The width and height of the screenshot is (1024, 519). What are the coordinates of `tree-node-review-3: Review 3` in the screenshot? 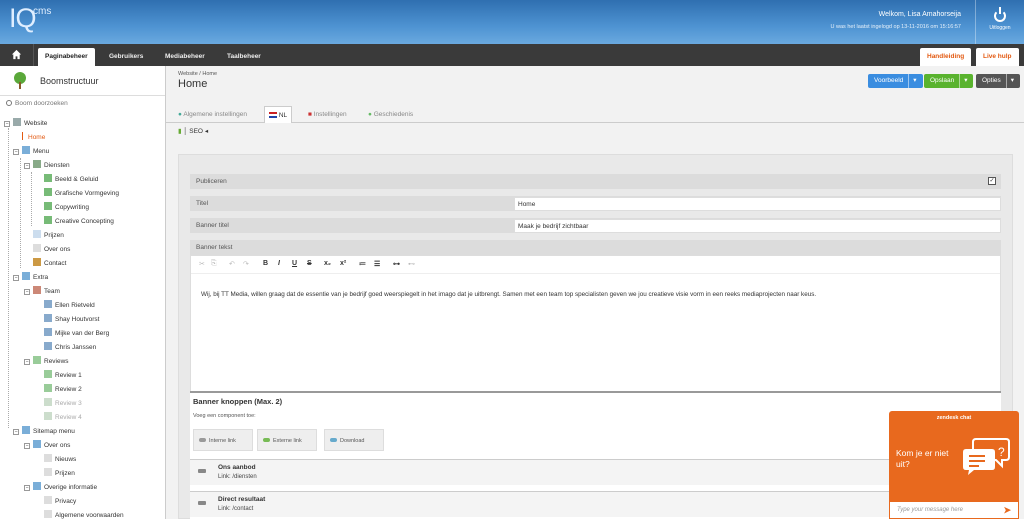 It's located at (63, 404).